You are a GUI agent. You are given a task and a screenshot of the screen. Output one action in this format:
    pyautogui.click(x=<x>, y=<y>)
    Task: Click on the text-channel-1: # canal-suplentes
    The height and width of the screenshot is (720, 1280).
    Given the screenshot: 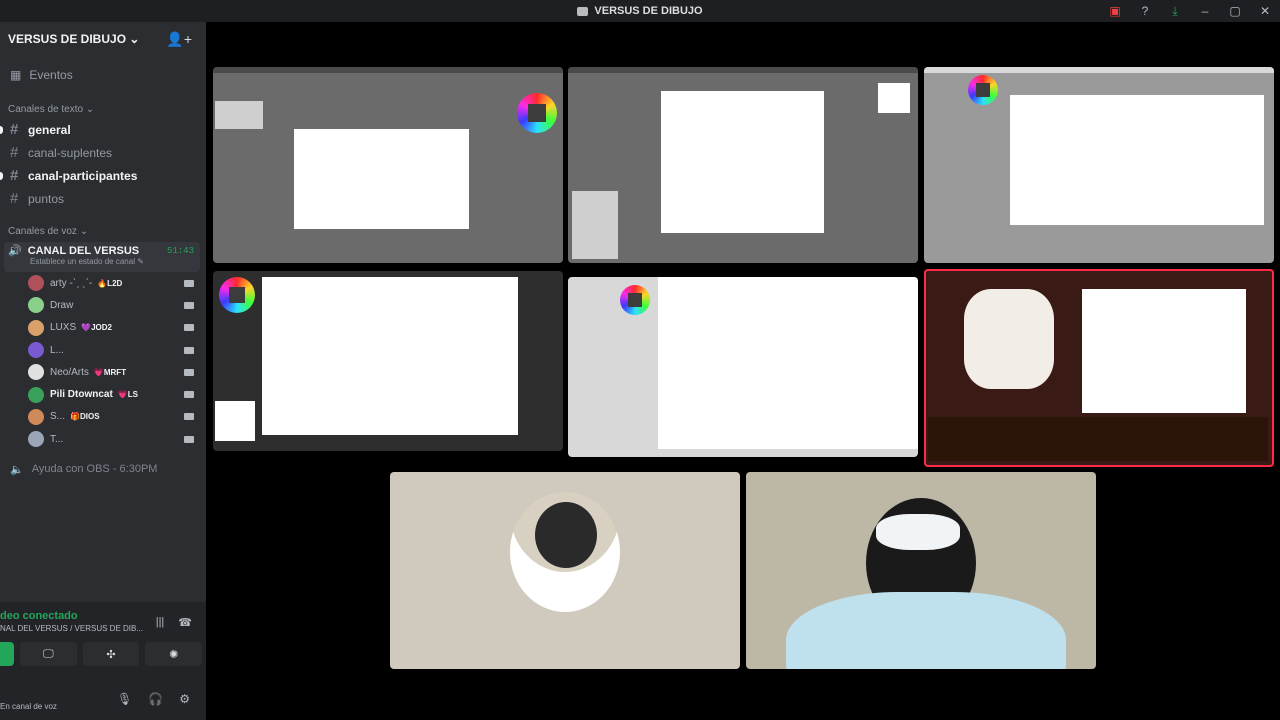 What is the action you would take?
    pyautogui.click(x=103, y=152)
    